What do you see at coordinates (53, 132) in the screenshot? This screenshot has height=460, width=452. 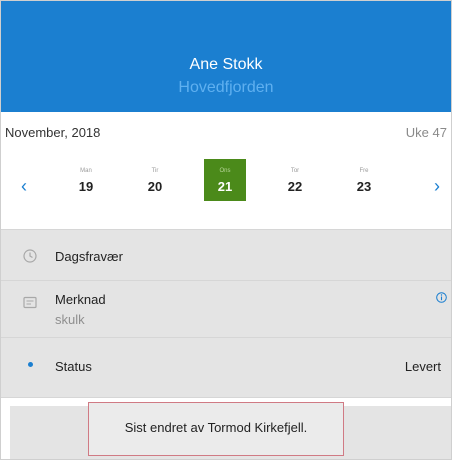 I see `month-label: November, 2018` at bounding box center [53, 132].